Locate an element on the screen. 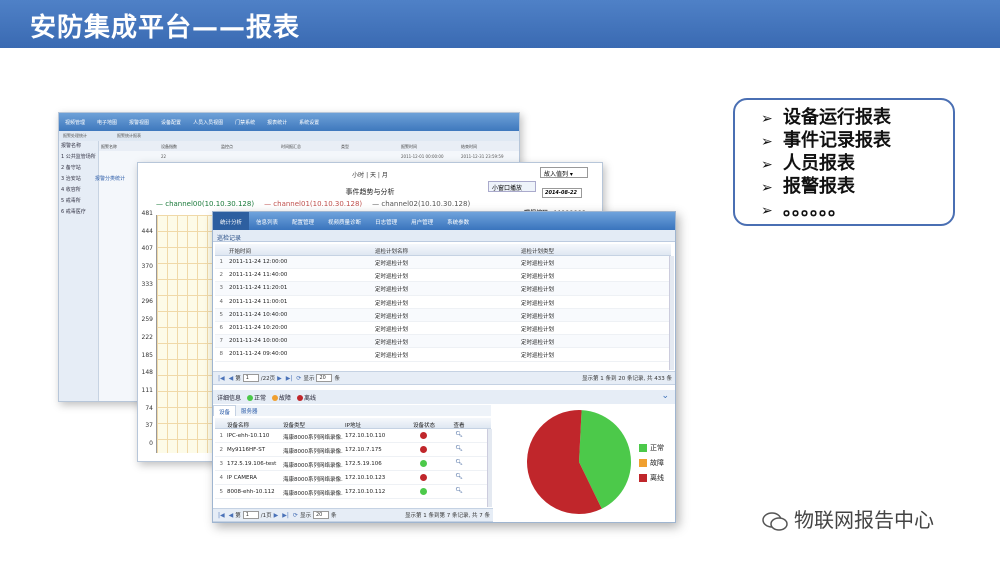 This screenshot has height=562, width=1000. page-prefix: 第 is located at coordinates (238, 516).